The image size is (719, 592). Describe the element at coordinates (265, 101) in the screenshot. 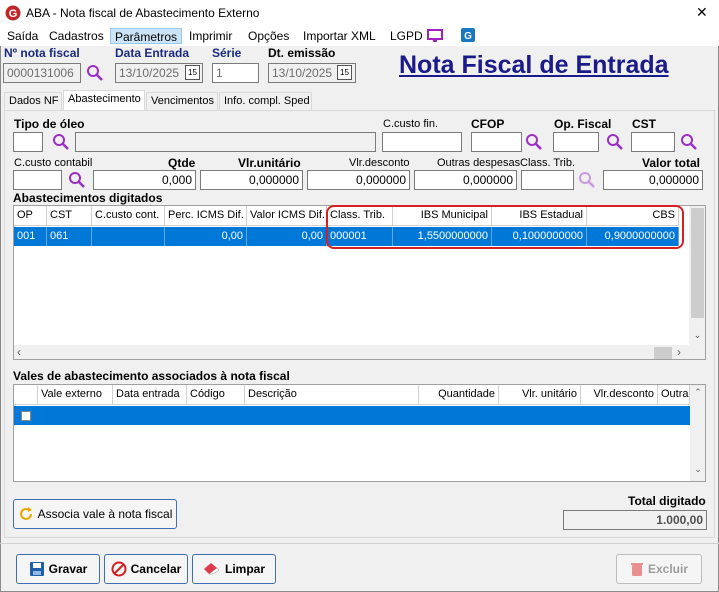

I see `tab-info-compl-sped: Info. compl. Sped` at that location.